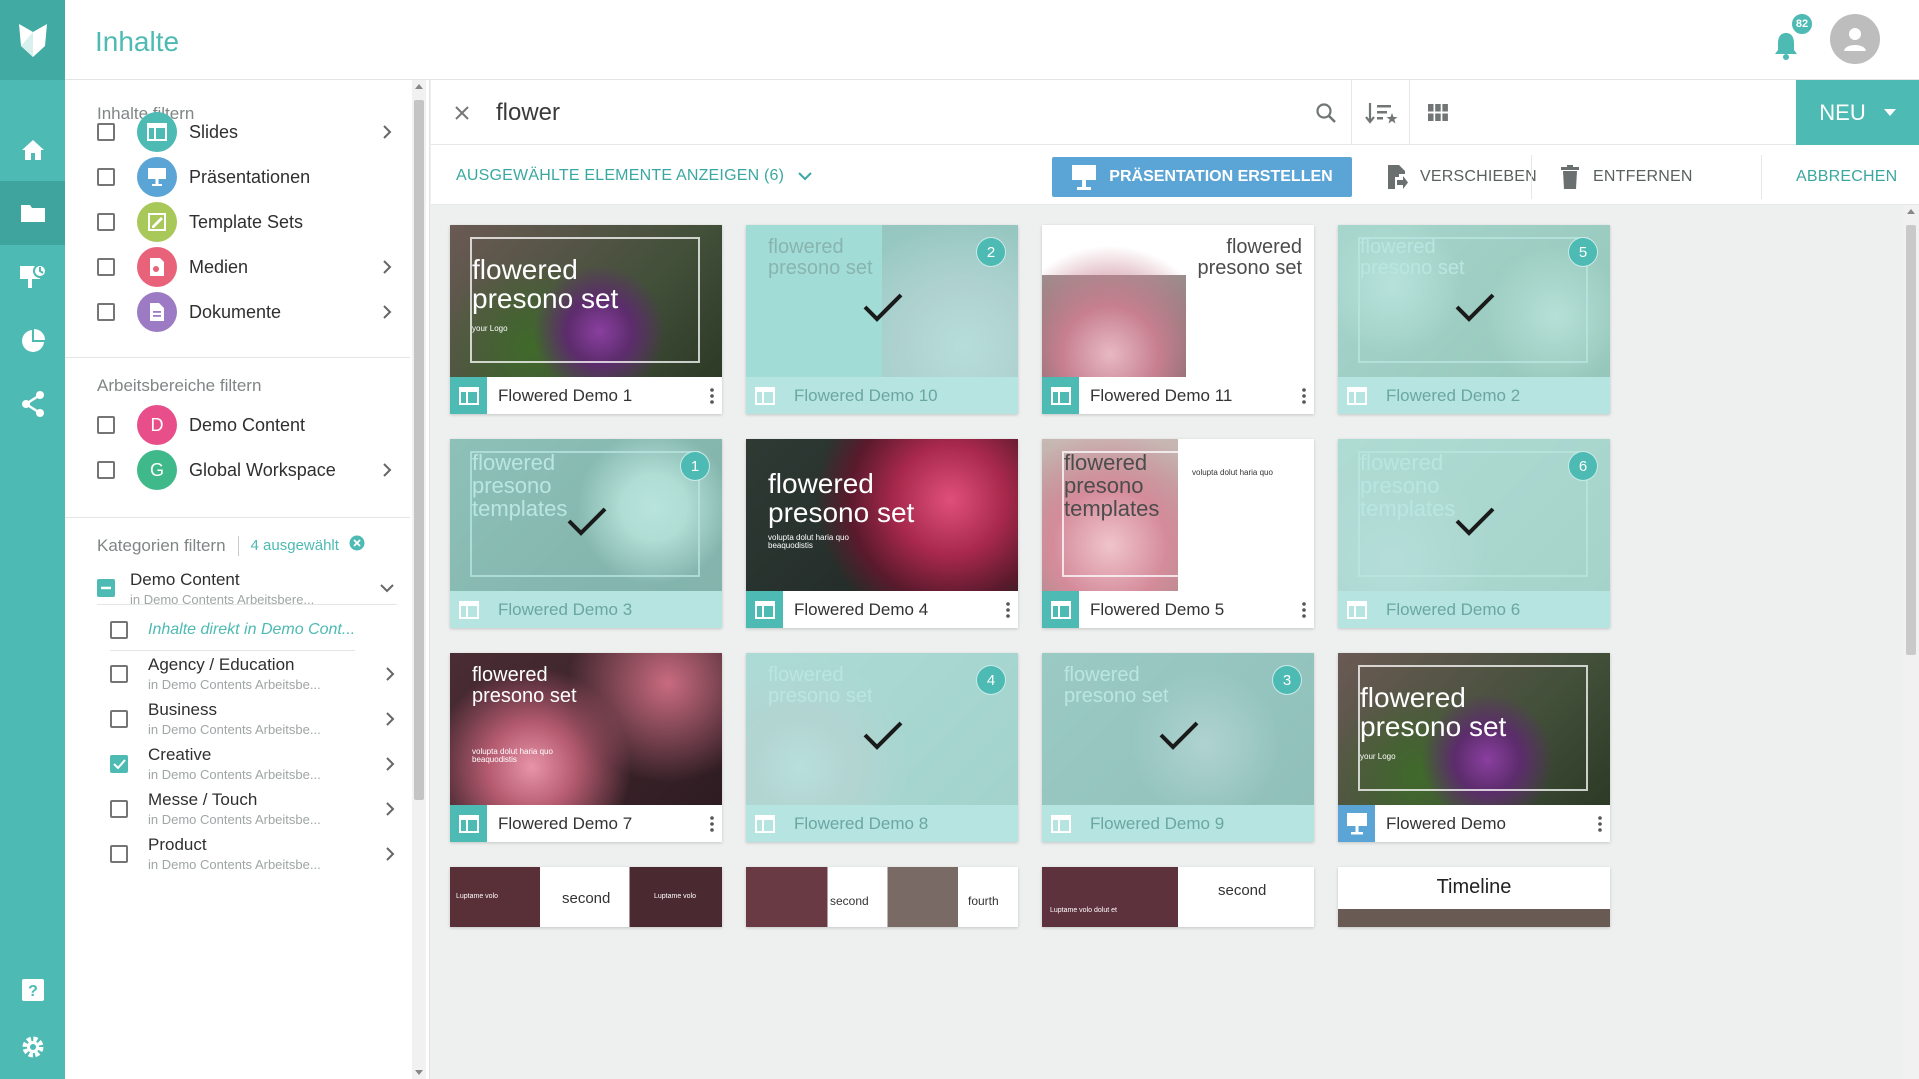 This screenshot has height=1079, width=1919. Describe the element at coordinates (419, 450) in the screenshot. I see `filter-scrollbar-thumb` at that location.